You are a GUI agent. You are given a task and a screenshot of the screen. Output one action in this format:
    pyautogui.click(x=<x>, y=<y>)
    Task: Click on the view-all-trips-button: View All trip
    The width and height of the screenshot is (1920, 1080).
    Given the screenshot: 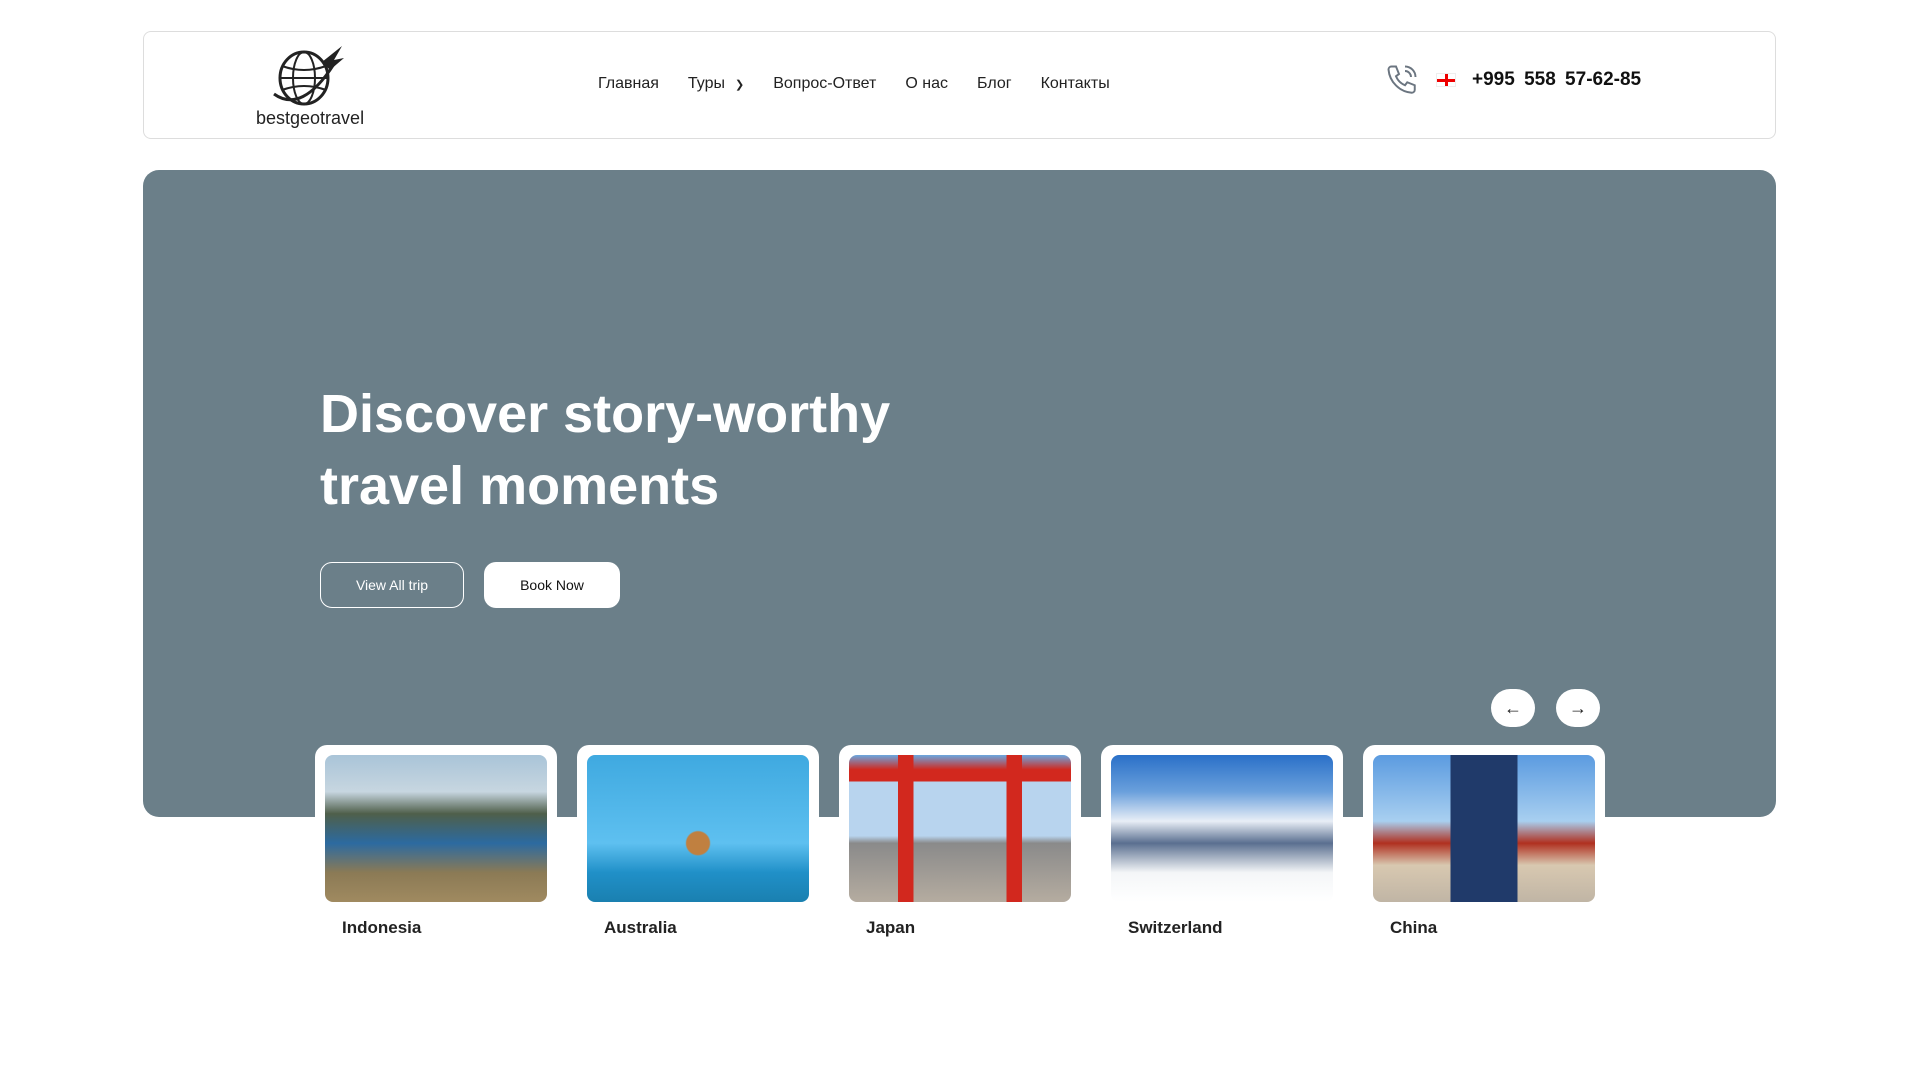 What is the action you would take?
    pyautogui.click(x=392, y=585)
    